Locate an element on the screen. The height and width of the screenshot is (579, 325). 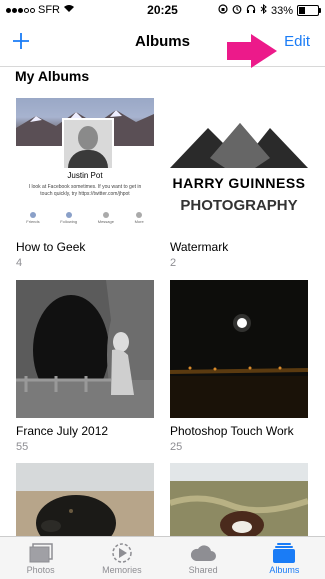
tab-albums-label: Albums is located at coordinates (284, 570).